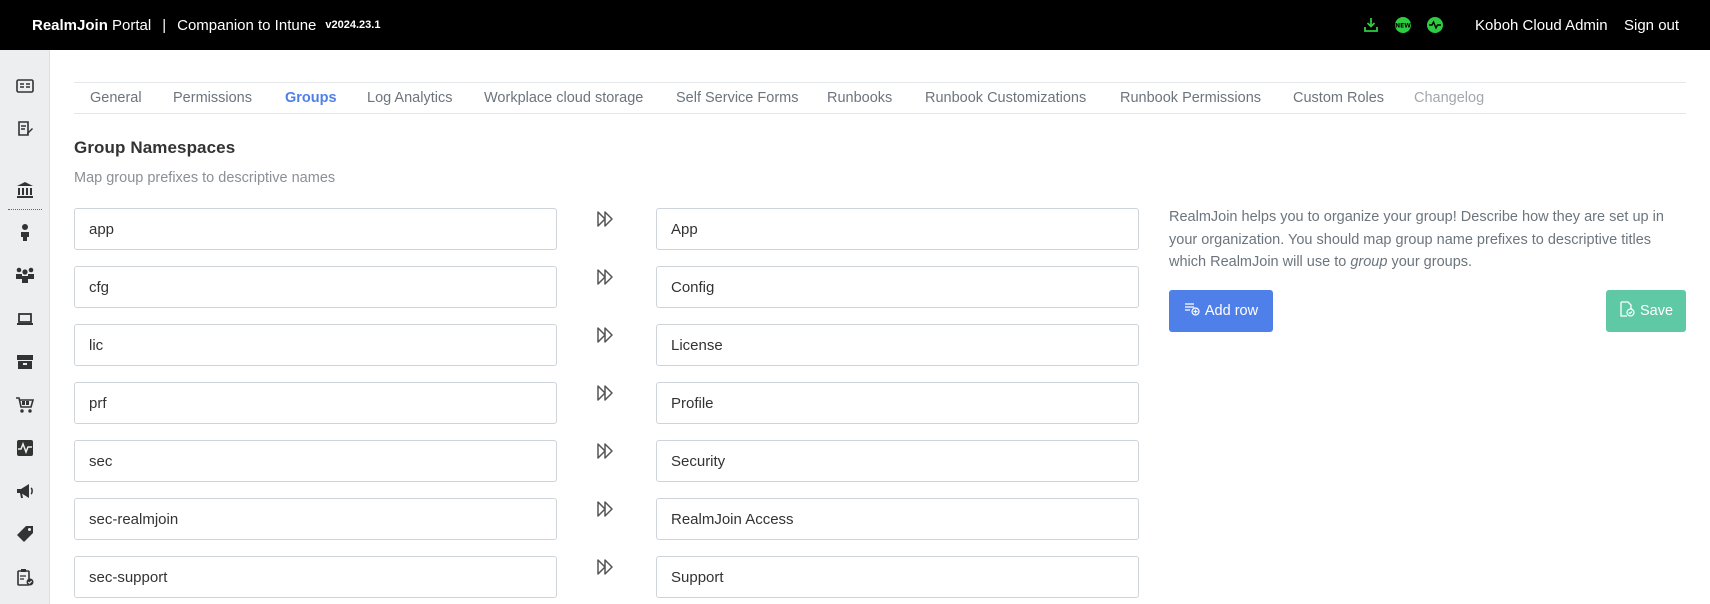 This screenshot has width=1710, height=604. I want to click on section-title: Group Namespaces, so click(155, 147).